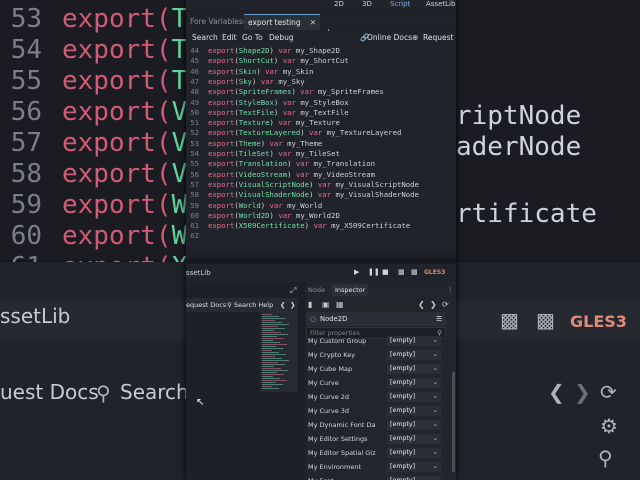 This screenshot has width=640, height=480. I want to click on tab-inspector: Inspector, so click(350, 290).